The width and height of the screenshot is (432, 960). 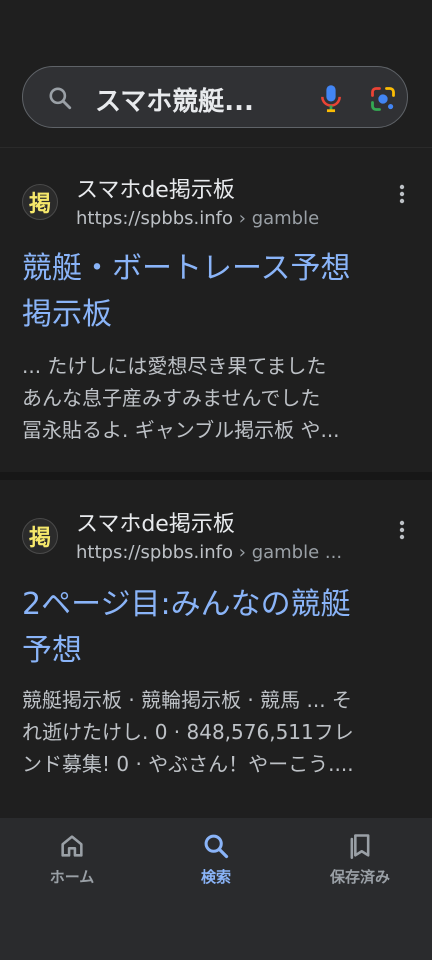 I want to click on result-title-line: 競艇・ボートレース予想, so click(x=186, y=268).